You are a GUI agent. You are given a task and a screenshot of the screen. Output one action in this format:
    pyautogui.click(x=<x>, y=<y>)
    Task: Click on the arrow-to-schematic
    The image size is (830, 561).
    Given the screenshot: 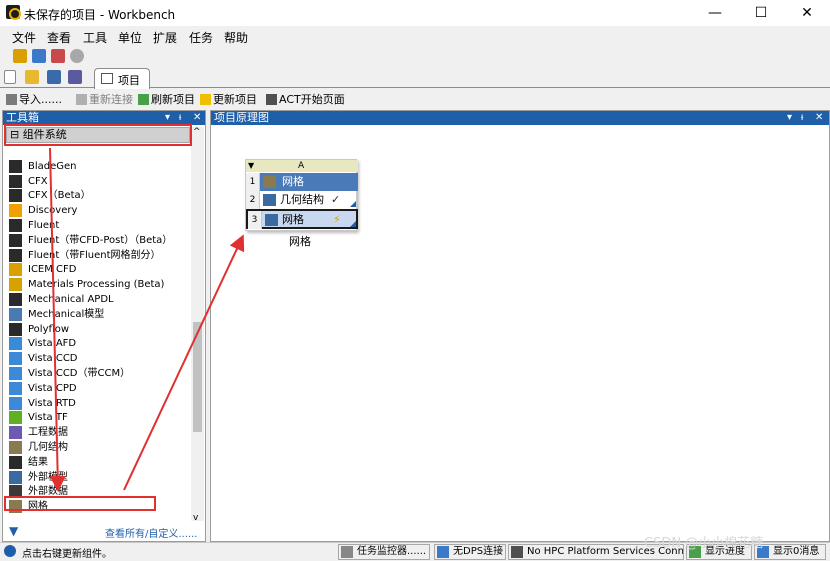 What is the action you would take?
    pyautogui.click(x=184, y=362)
    